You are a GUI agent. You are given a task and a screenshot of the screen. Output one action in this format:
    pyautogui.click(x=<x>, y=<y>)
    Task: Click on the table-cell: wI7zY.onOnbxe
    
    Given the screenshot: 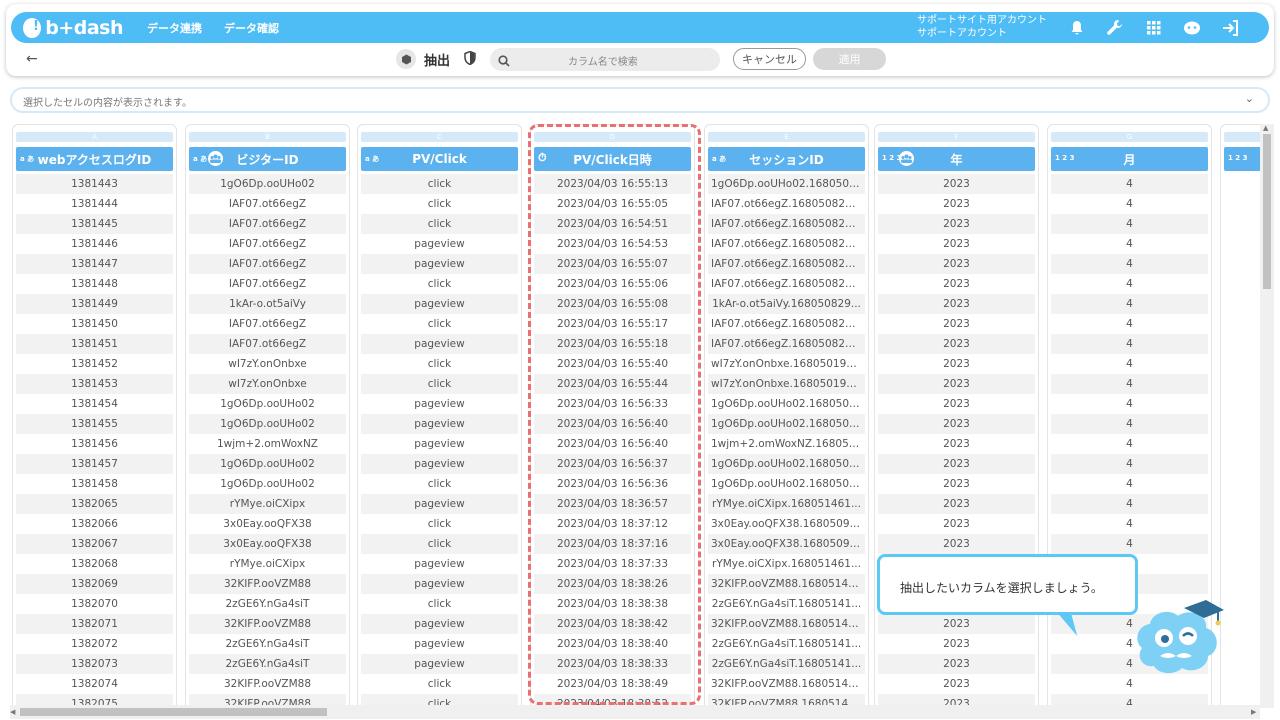 What is the action you would take?
    pyautogui.click(x=267, y=384)
    